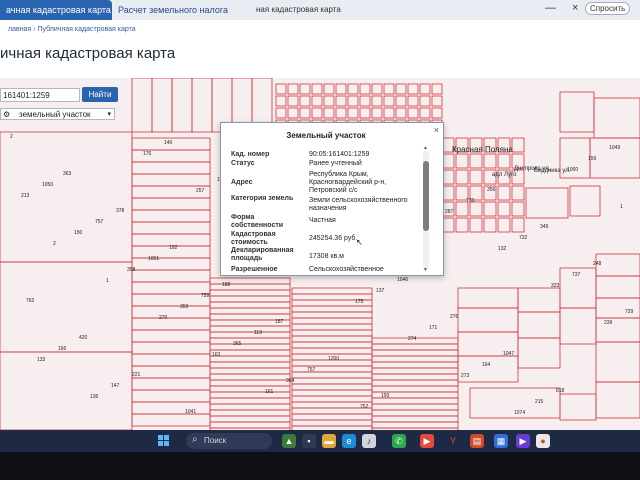  What do you see at coordinates (316, 10) in the screenshot?
I see `tab-public-map: ная кадастровая карта` at bounding box center [316, 10].